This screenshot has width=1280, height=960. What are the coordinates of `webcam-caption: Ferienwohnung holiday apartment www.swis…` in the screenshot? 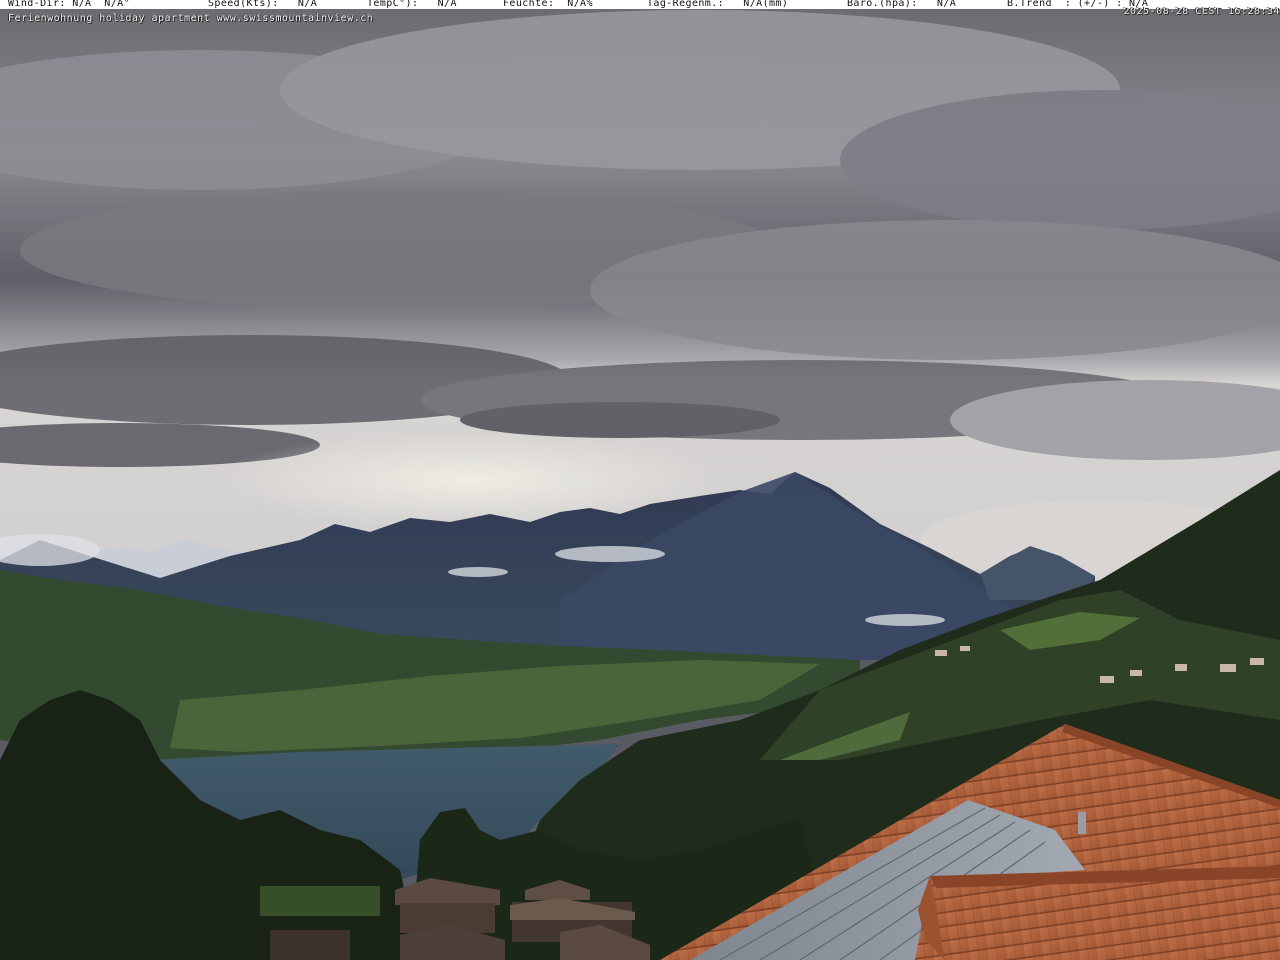 It's located at (191, 18).